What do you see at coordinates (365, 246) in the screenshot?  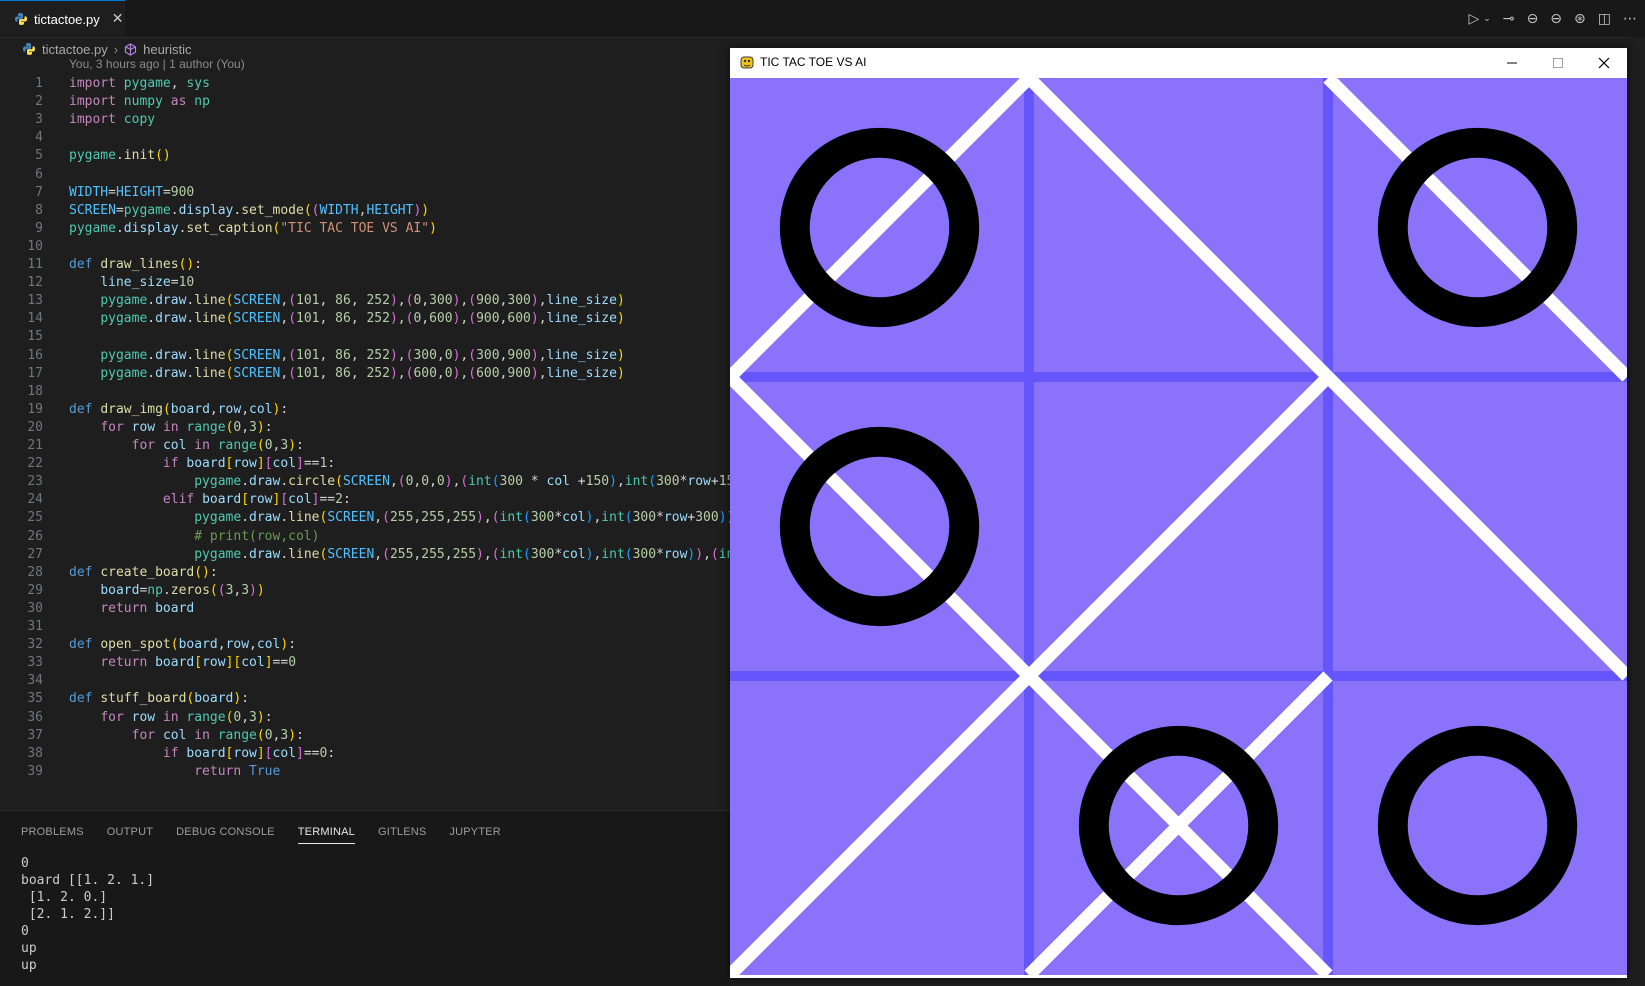 I see `code-line: 10` at bounding box center [365, 246].